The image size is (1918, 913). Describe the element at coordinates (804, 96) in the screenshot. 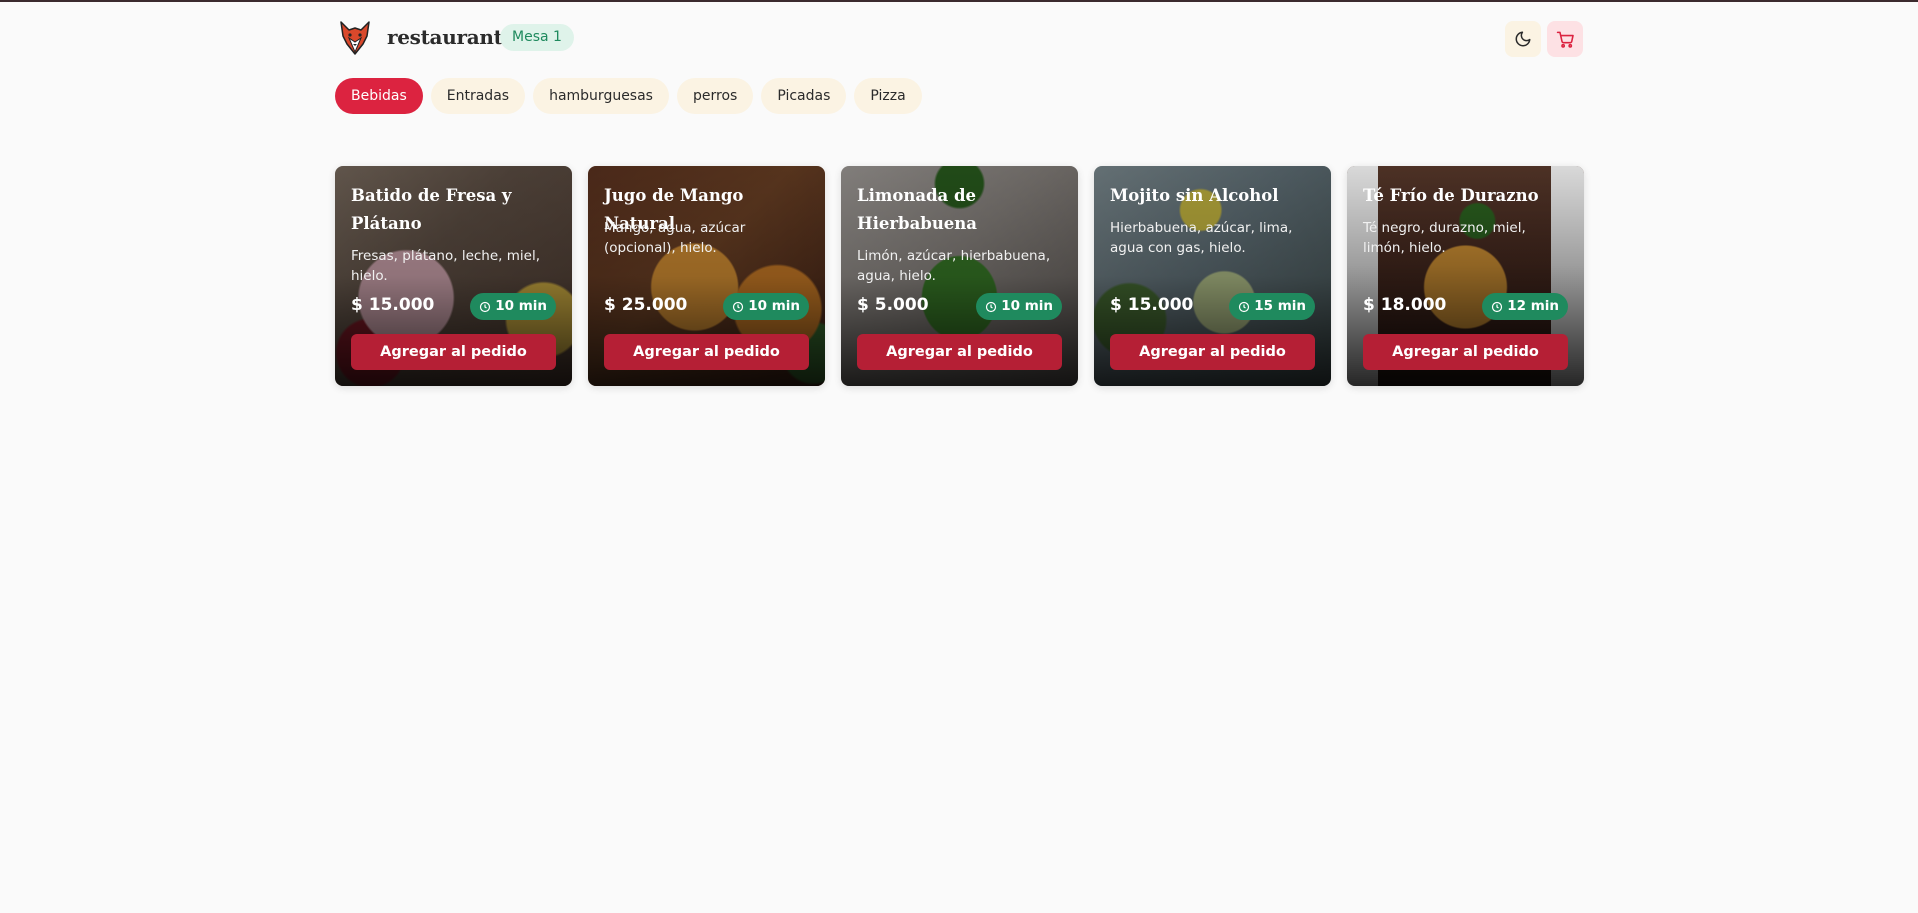

I see `tab-picadas: Picadas` at that location.